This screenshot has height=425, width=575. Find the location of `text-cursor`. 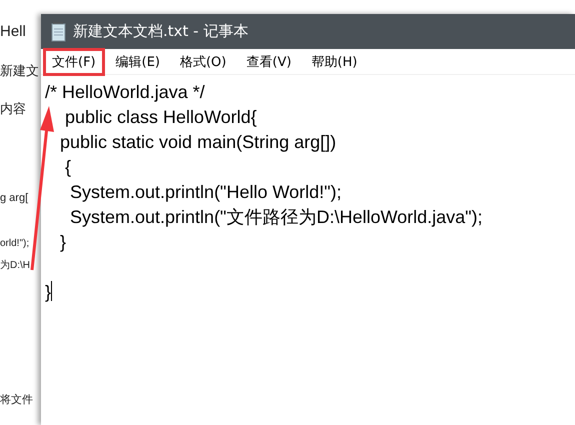

text-cursor is located at coordinates (51, 291).